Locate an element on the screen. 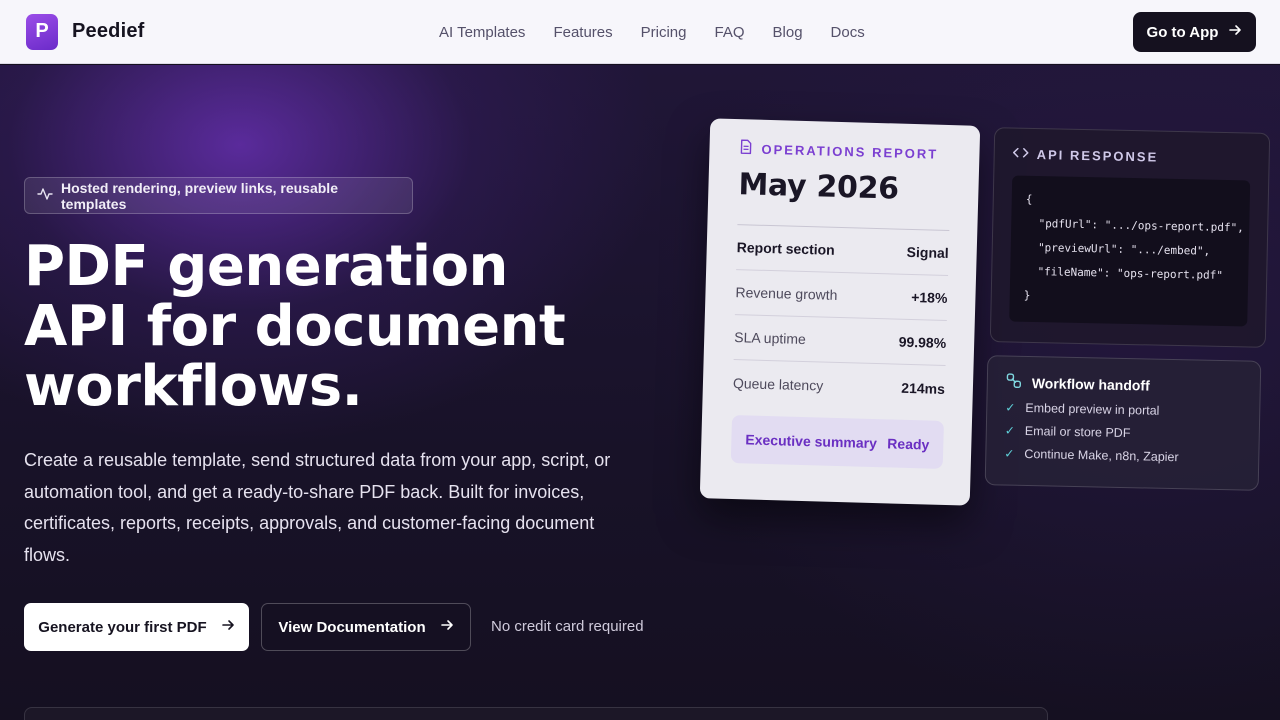 The image size is (1280, 720). summary-status: Ready is located at coordinates (908, 444).